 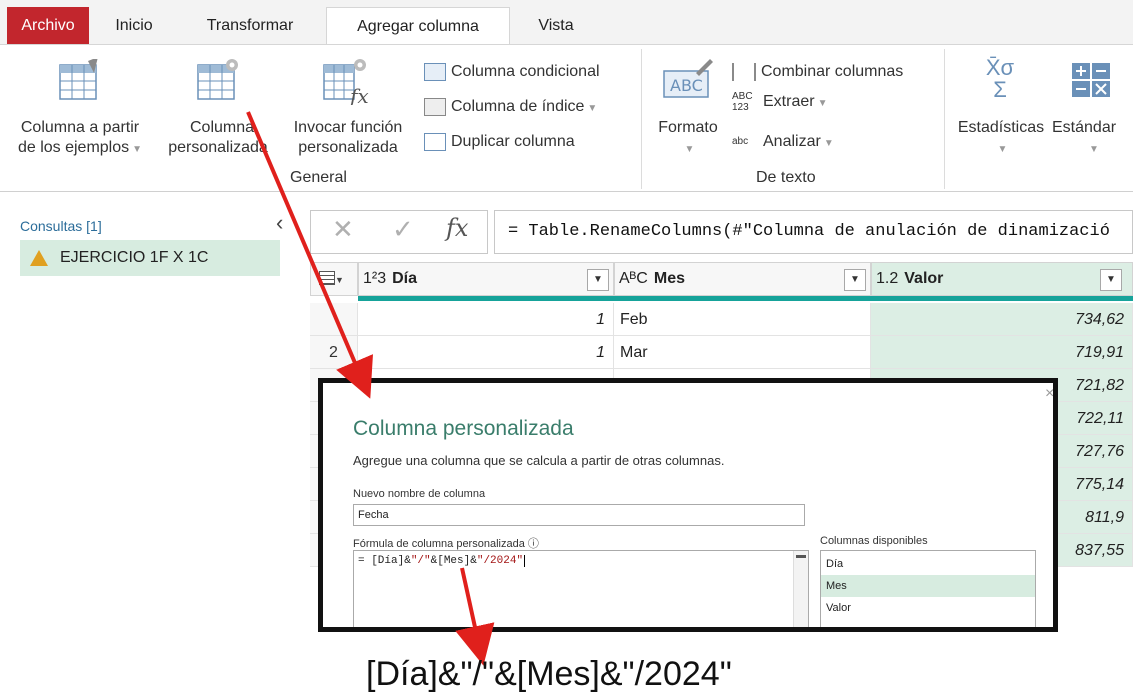 I want to click on tab-vista: Vista, so click(x=556, y=25).